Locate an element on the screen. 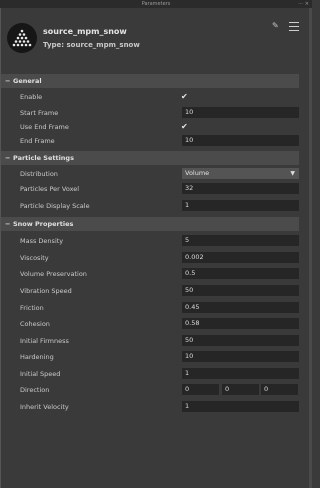 This screenshot has height=488, width=320. param-particle-display-scale: Particle Display Scale 1 is located at coordinates (155, 206).